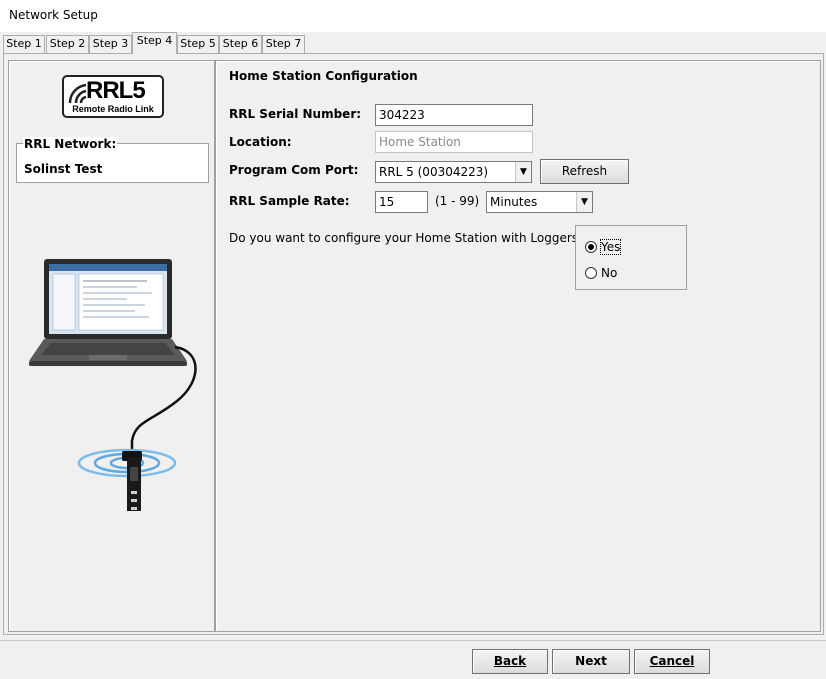 This screenshot has width=826, height=679. What do you see at coordinates (295, 114) in the screenshot?
I see `serial-number-label: RRL Serial Number:` at bounding box center [295, 114].